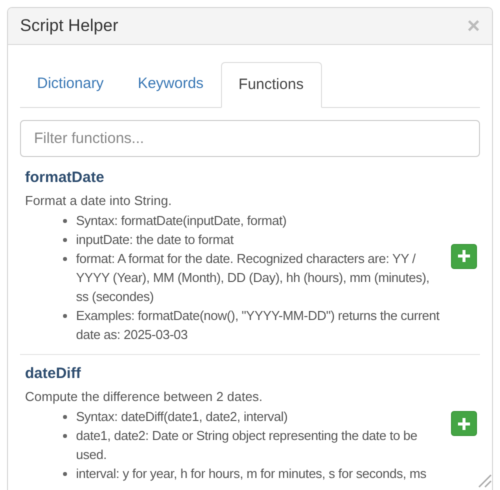 The height and width of the screenshot is (490, 500). What do you see at coordinates (53, 374) in the screenshot?
I see `function-name: dateDiff` at bounding box center [53, 374].